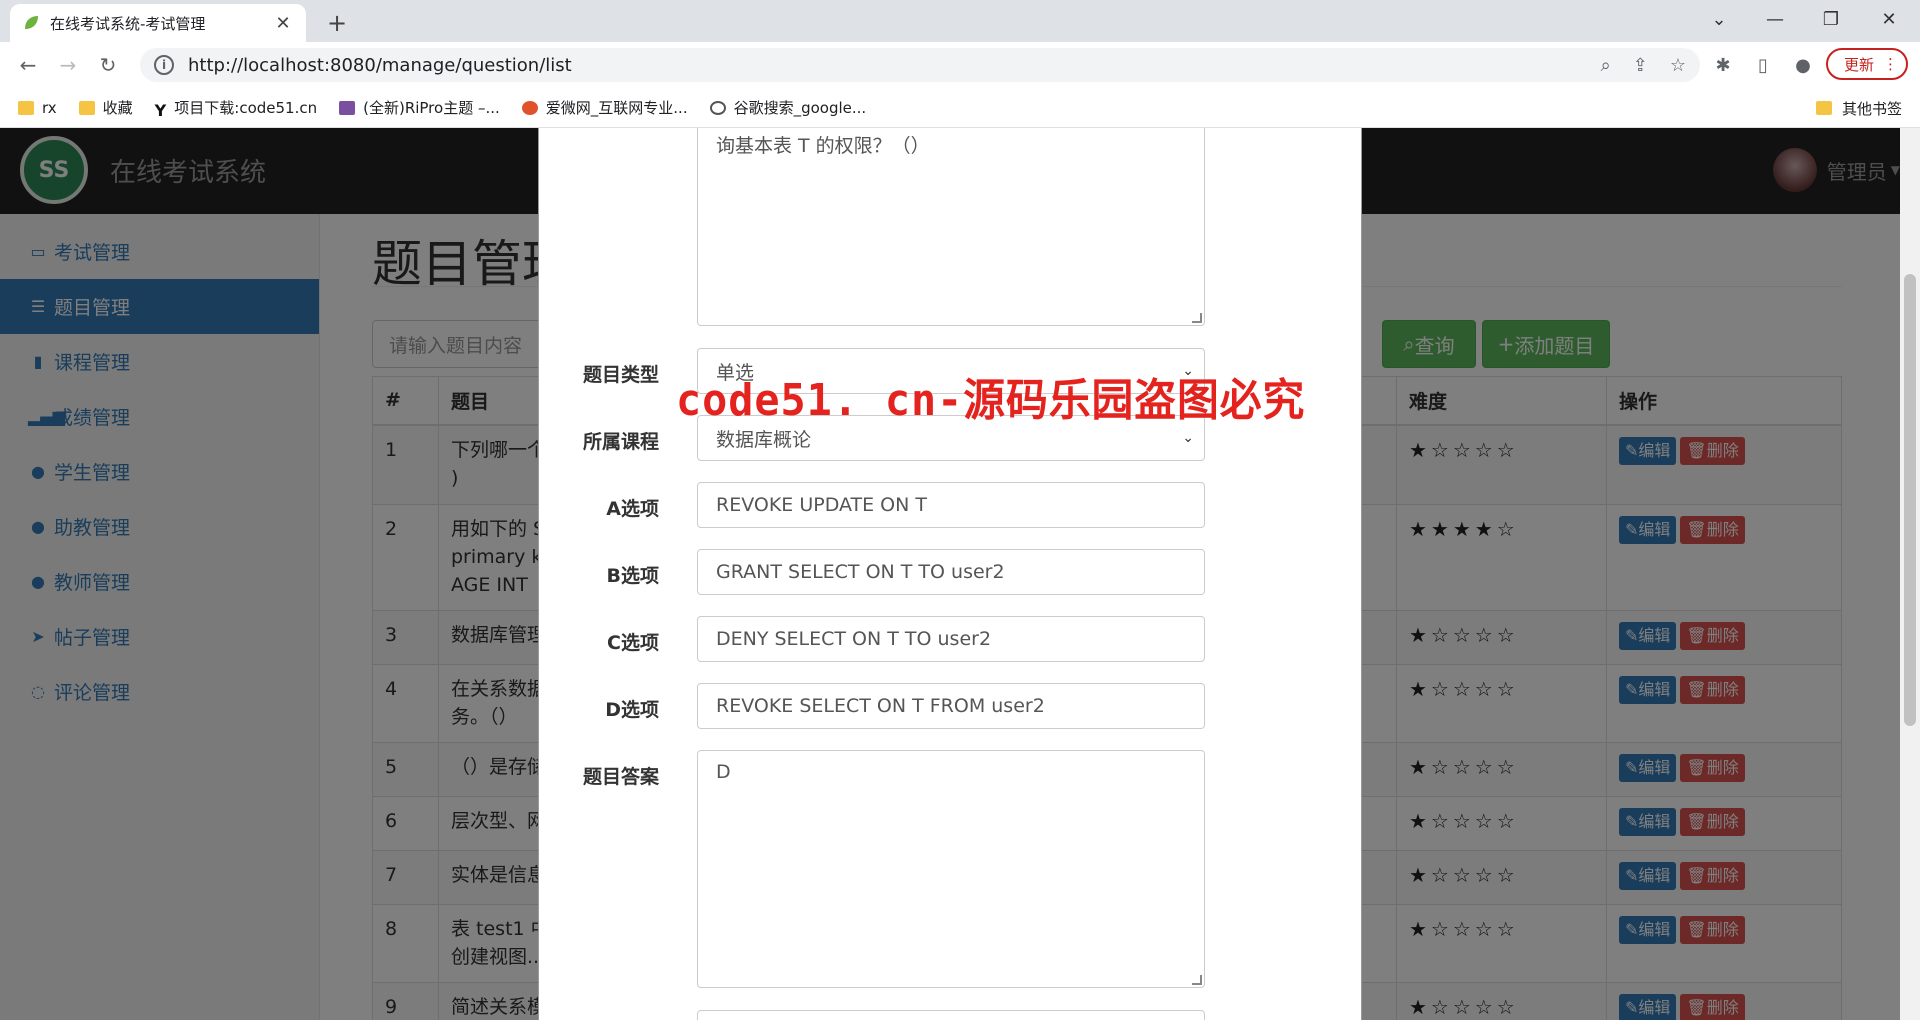  Describe the element at coordinates (717, 107) in the screenshot. I see `360-icon` at that location.